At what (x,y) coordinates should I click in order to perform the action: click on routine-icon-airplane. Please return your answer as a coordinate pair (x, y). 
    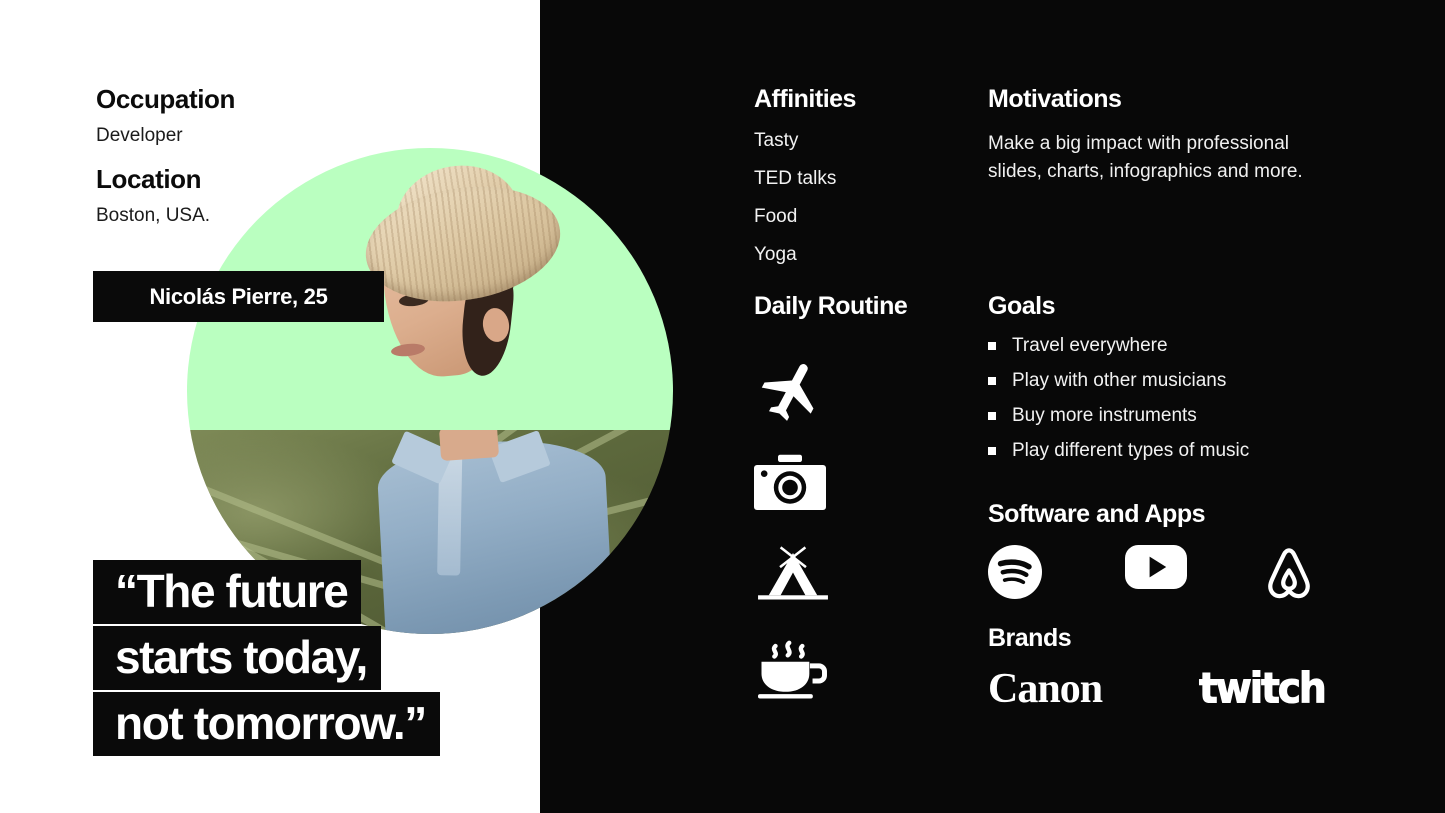
    Looking at the image, I should click on (793, 391).